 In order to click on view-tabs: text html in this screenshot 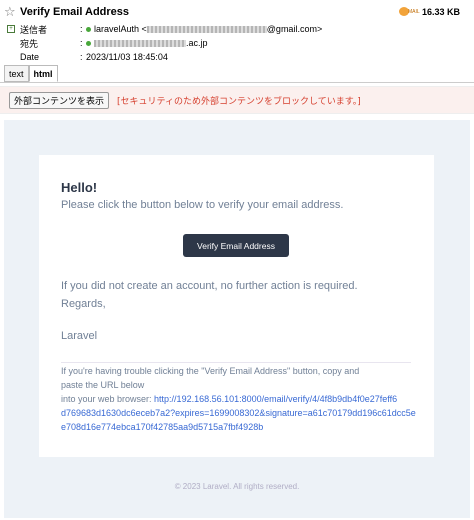, I will do `click(31, 73)`.